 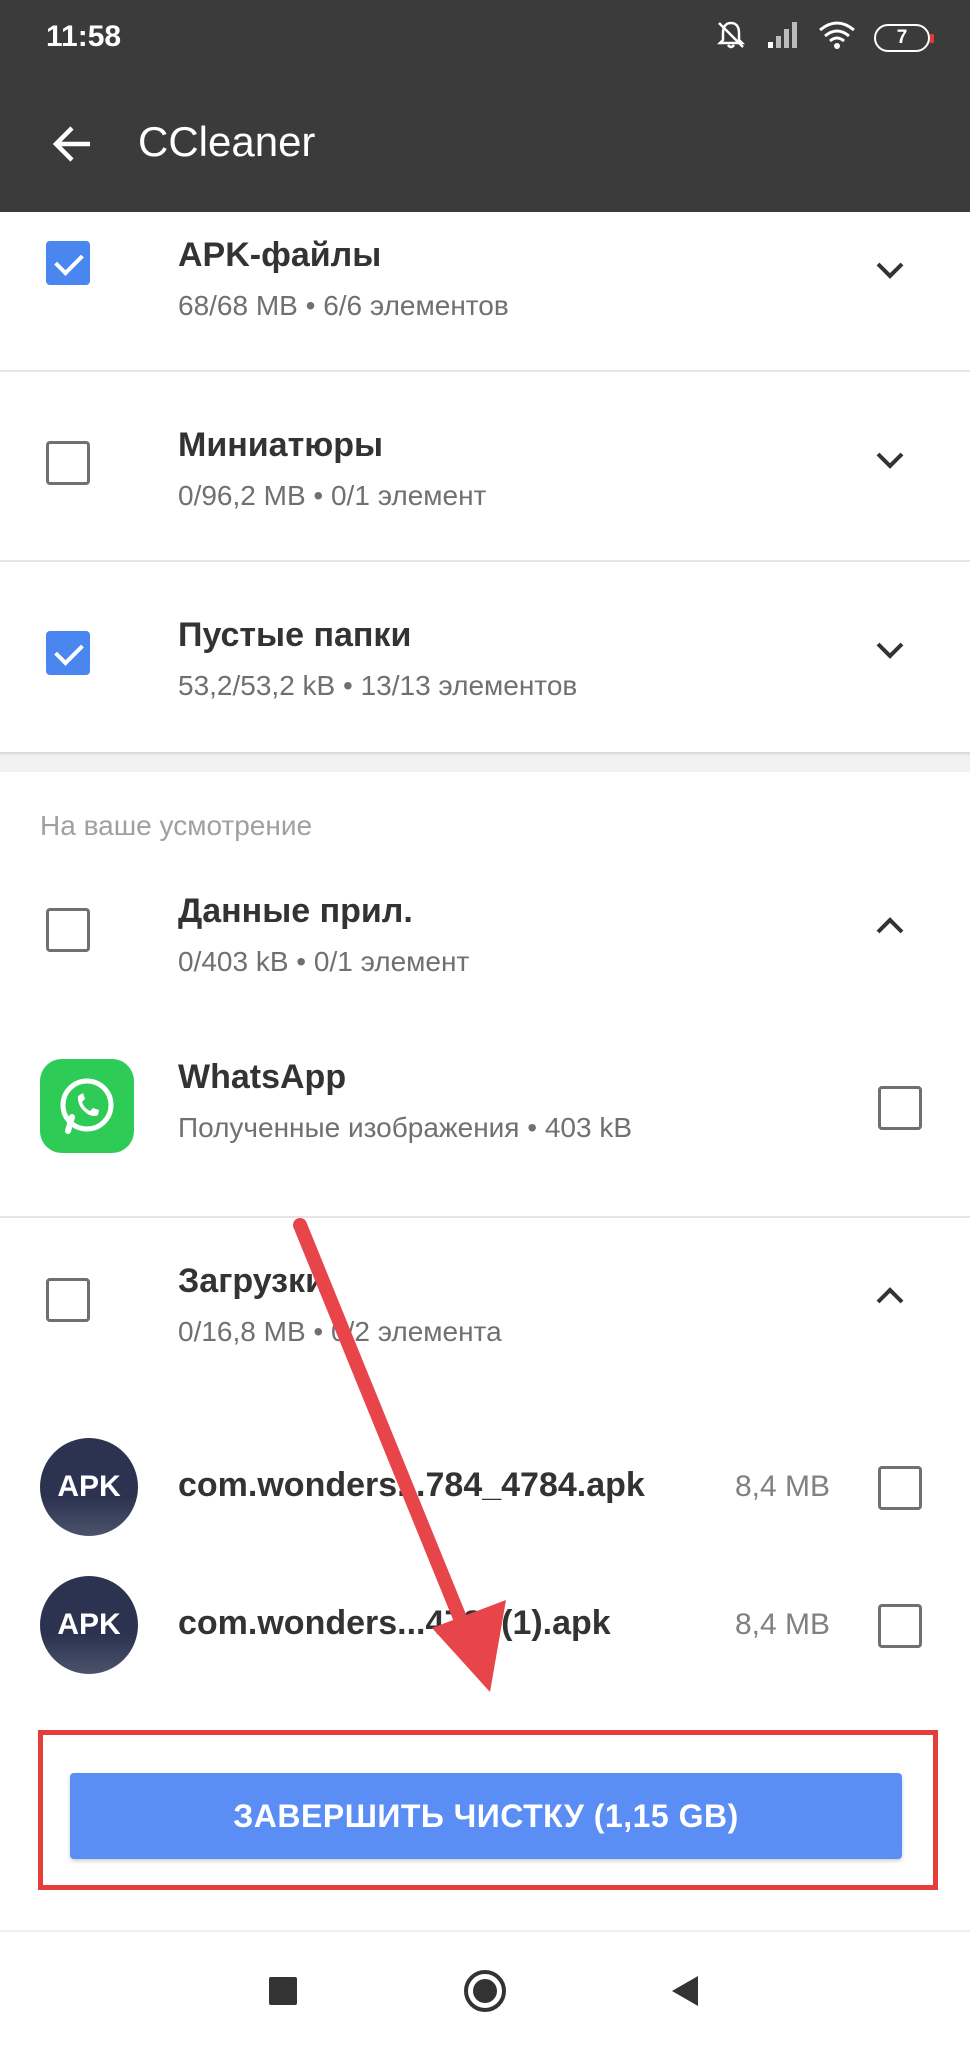 I want to click on back-button, so click(x=72, y=144).